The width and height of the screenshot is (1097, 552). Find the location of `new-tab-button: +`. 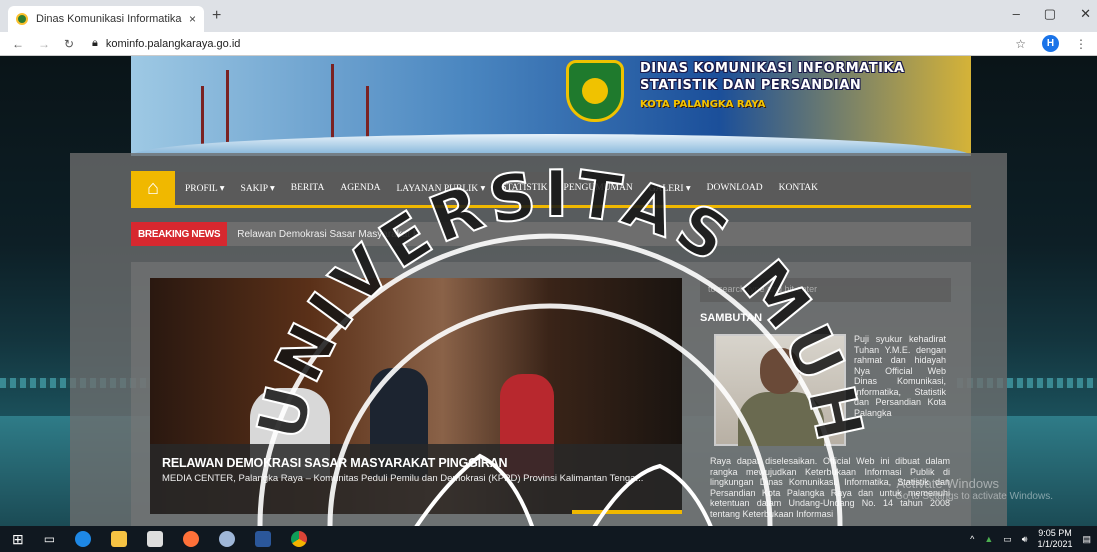

new-tab-button: + is located at coordinates (216, 16).